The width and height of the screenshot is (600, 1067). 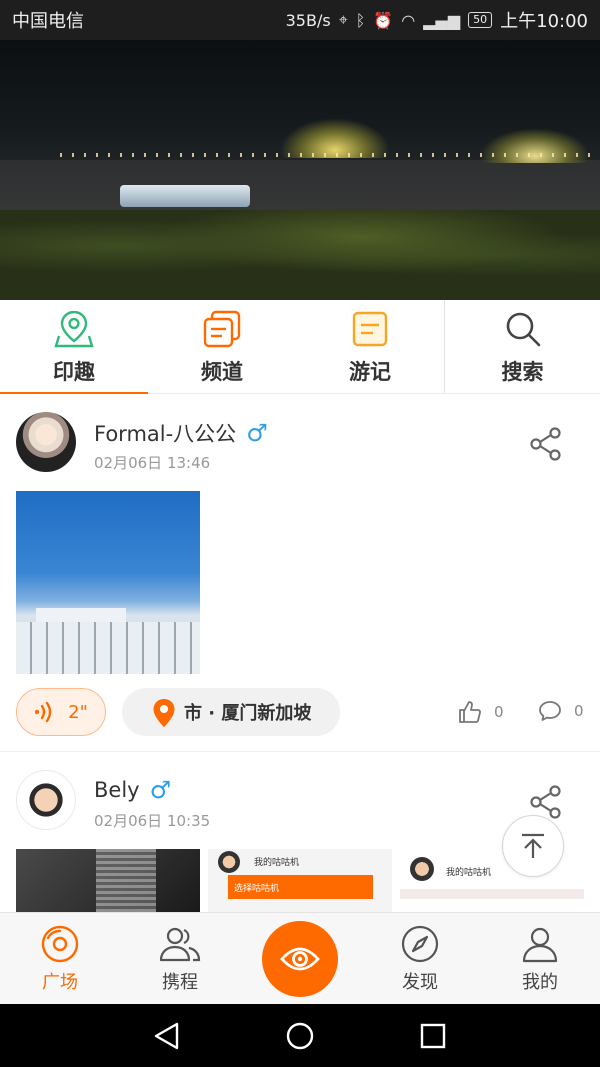 I want to click on tab-label: 游记, so click(x=370, y=372).